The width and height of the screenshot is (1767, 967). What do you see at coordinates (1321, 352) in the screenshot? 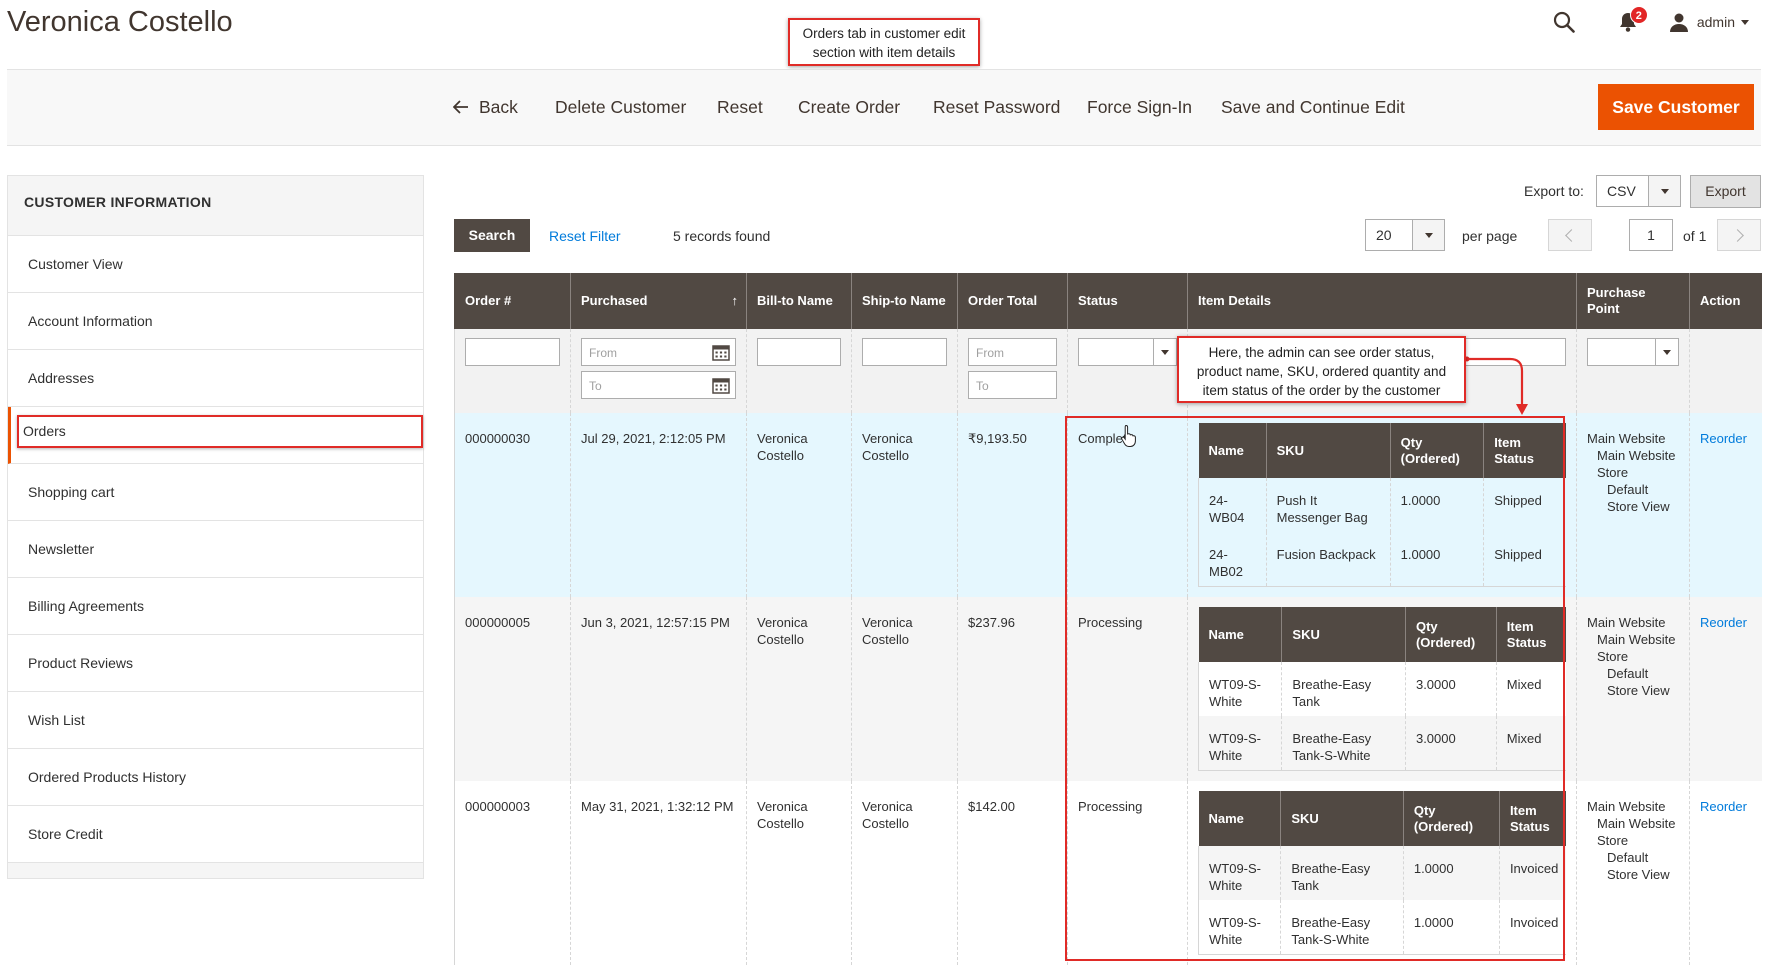
I see `callout-line: Here, the admin can see order status,` at bounding box center [1321, 352].